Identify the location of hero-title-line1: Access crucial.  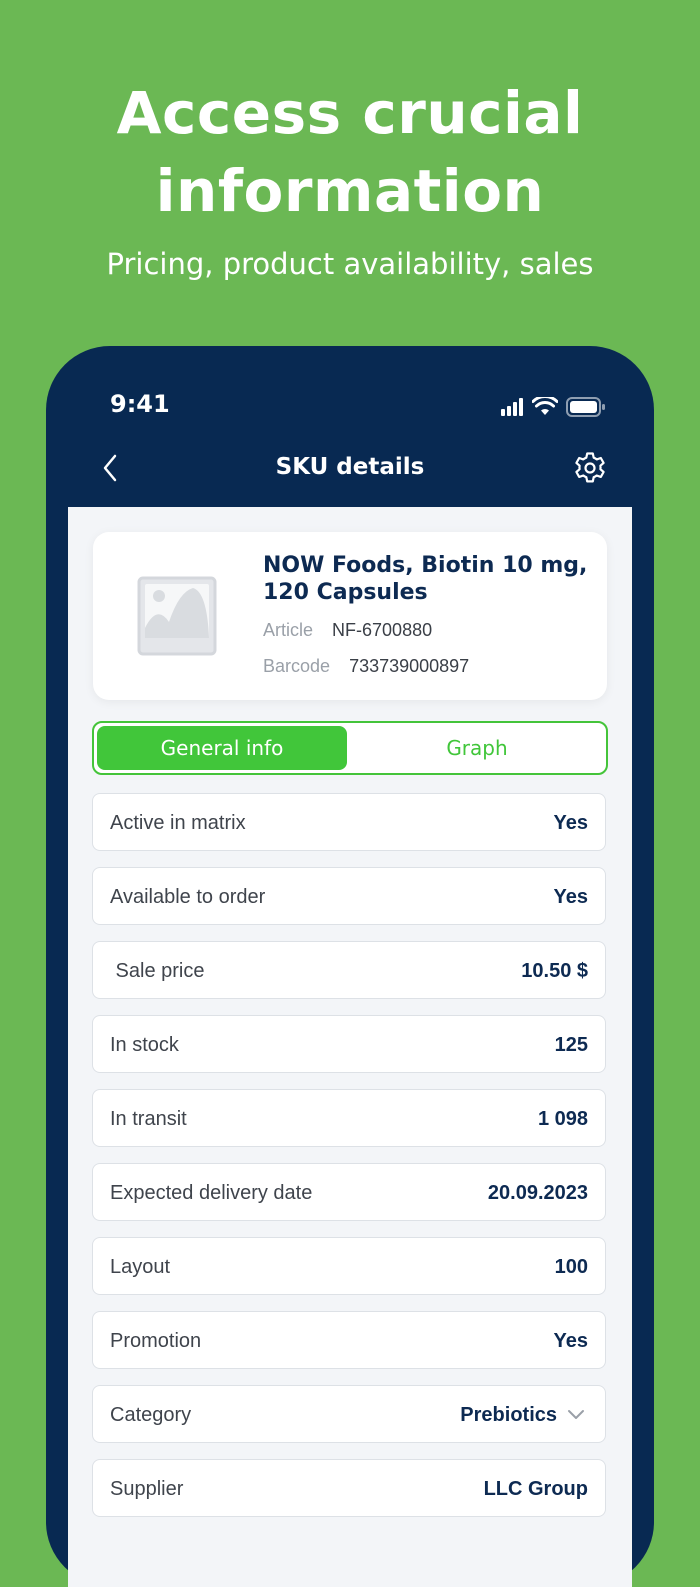
(350, 113).